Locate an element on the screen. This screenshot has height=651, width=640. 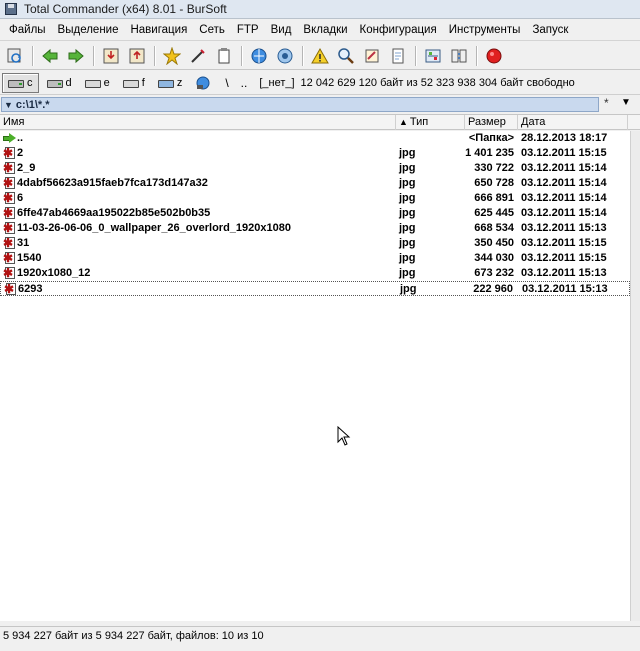
warning-icon is located at coordinates (320, 56).